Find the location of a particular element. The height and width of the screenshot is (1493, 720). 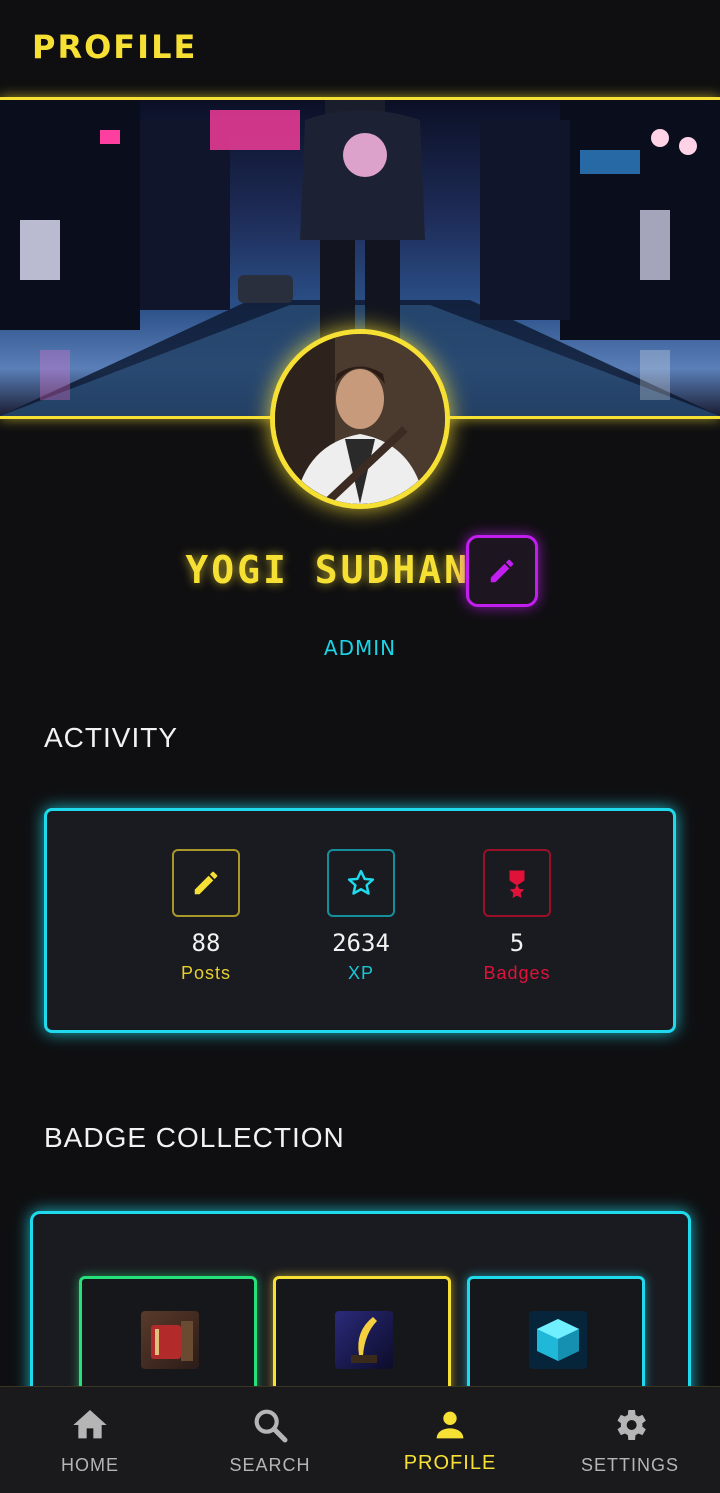

quill-badge-icon is located at coordinates (364, 1340).